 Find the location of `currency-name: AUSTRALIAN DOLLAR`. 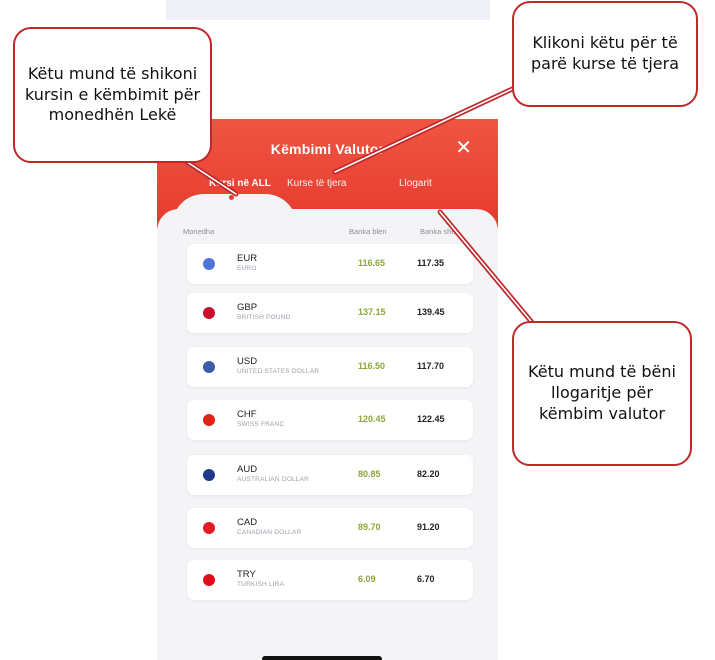

currency-name: AUSTRALIAN DOLLAR is located at coordinates (273, 479).